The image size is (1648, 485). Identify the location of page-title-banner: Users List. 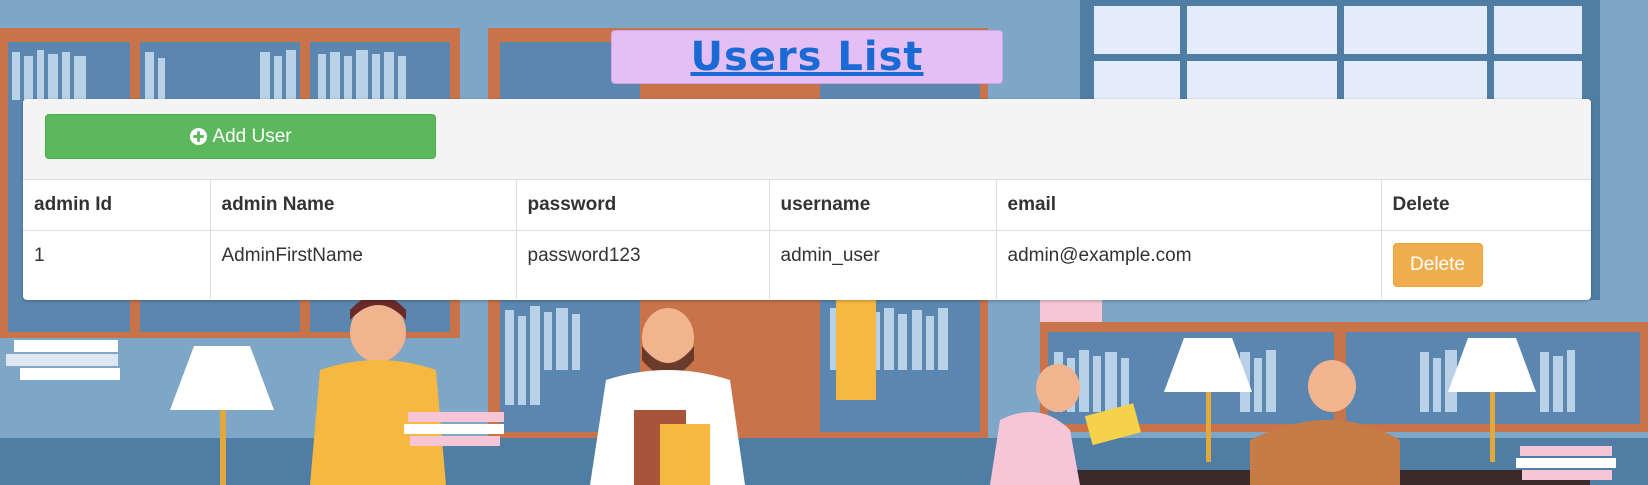
(807, 57).